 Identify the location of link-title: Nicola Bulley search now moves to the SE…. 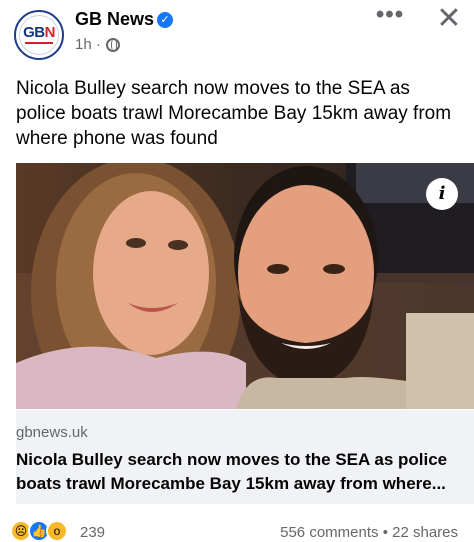
(232, 471).